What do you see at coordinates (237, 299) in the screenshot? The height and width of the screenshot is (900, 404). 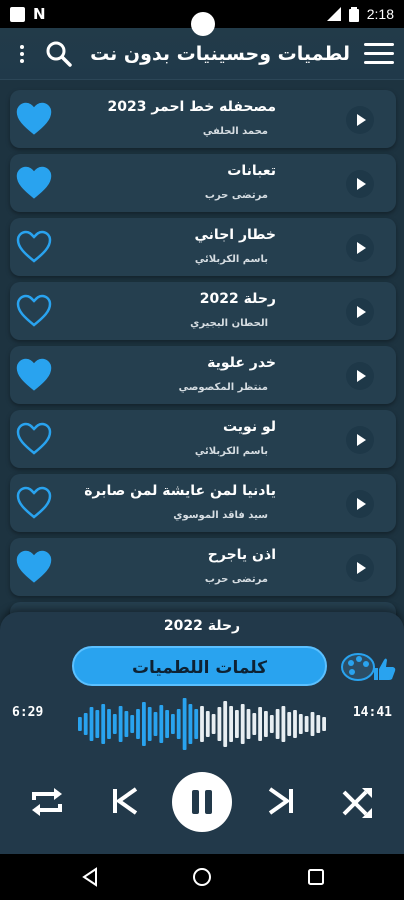 I see `track-title: رحلة 2022` at bounding box center [237, 299].